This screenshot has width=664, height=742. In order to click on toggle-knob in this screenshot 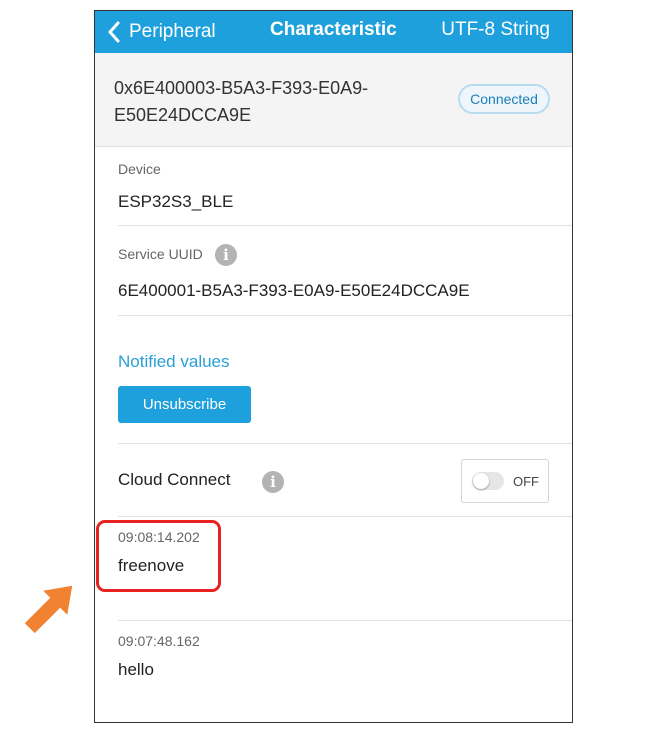, I will do `click(481, 481)`.